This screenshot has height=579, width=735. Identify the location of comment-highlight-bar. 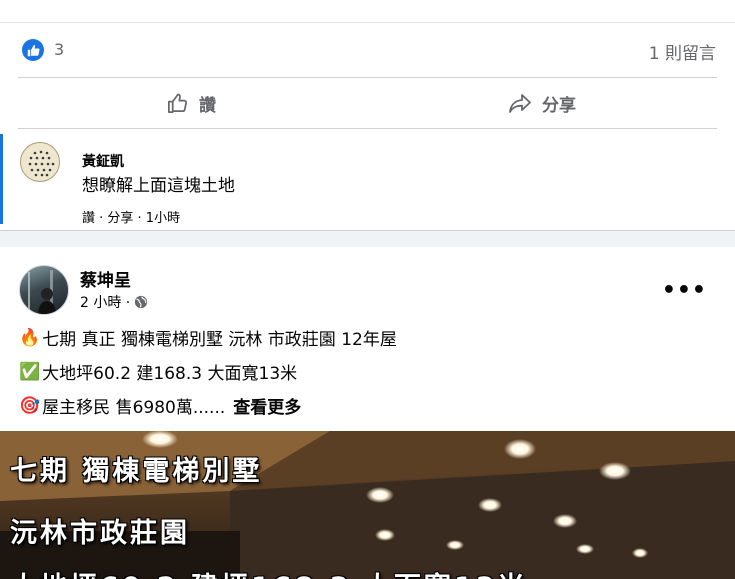
(1, 179).